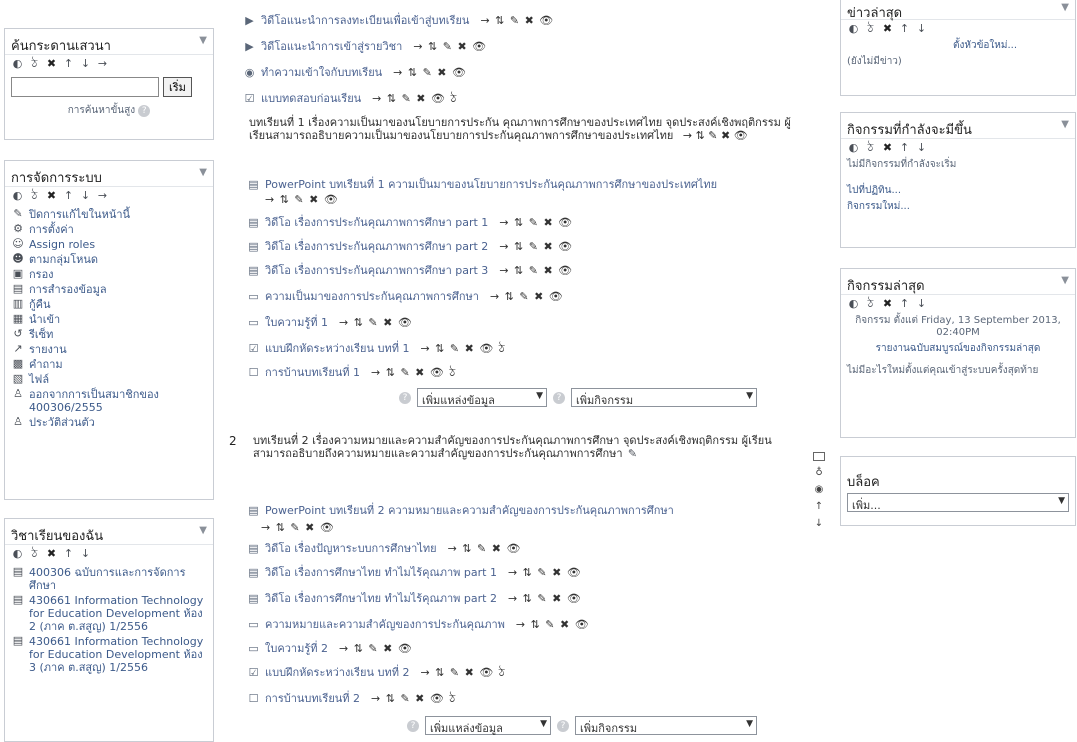 Image resolution: width=1077 pixels, height=742 pixels. Describe the element at coordinates (355, 72) in the screenshot. I see `activity-item: ◉ ทำความเข้าใจกับบทเรียน → ⇅ ✎ ✖ 👁` at that location.